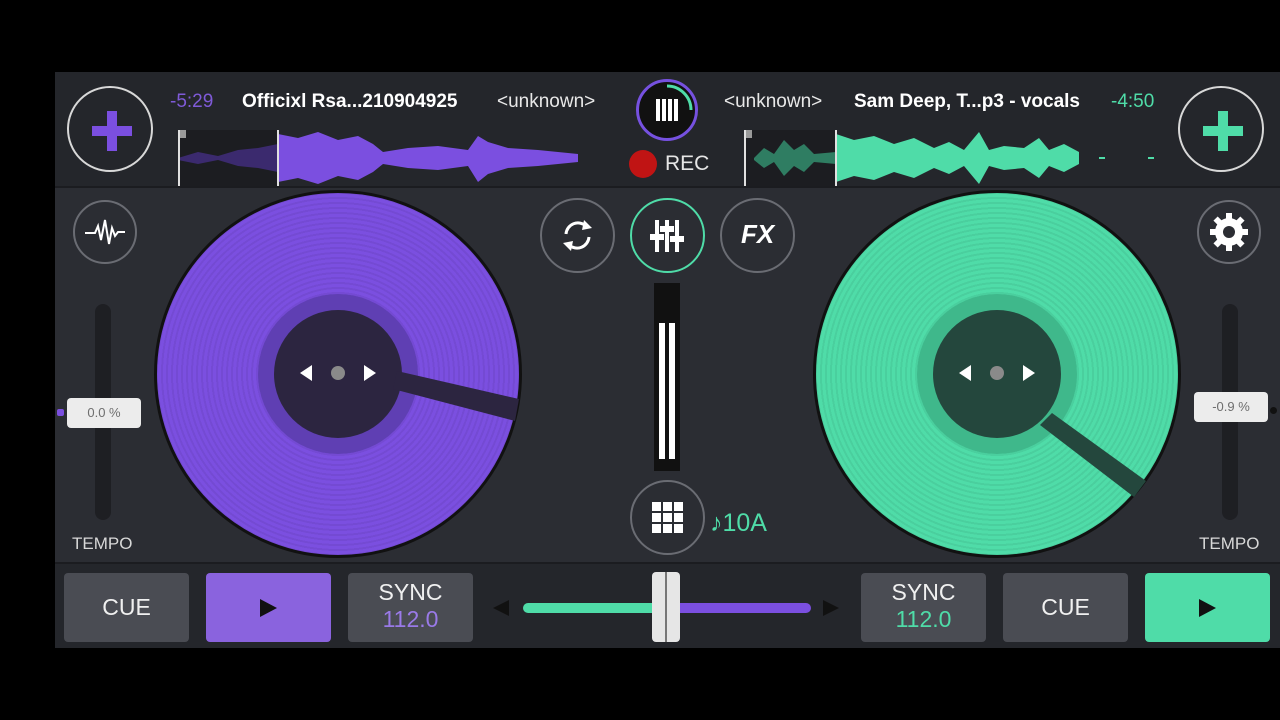  Describe the element at coordinates (662, 391) in the screenshot. I see `vu-bar-left` at that location.